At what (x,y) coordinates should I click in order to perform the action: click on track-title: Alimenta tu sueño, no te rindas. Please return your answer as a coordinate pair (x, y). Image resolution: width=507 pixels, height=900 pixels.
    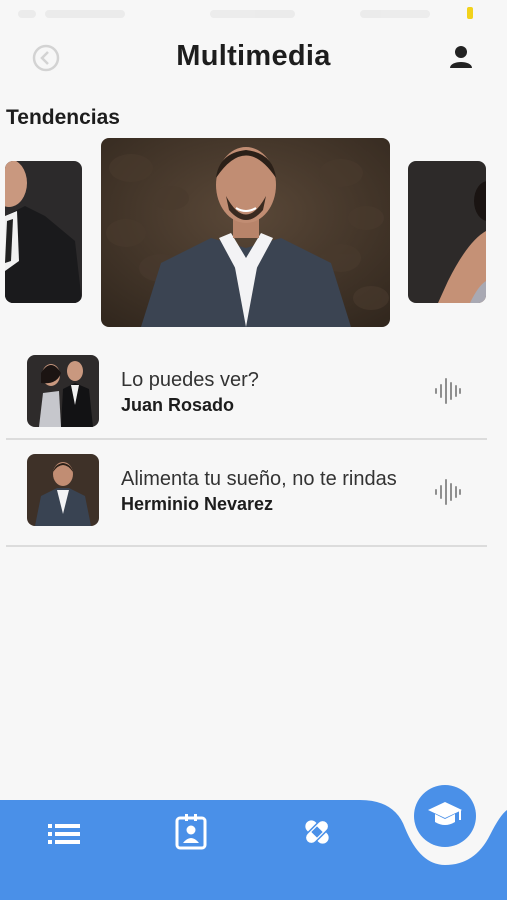
    Looking at the image, I should click on (259, 479).